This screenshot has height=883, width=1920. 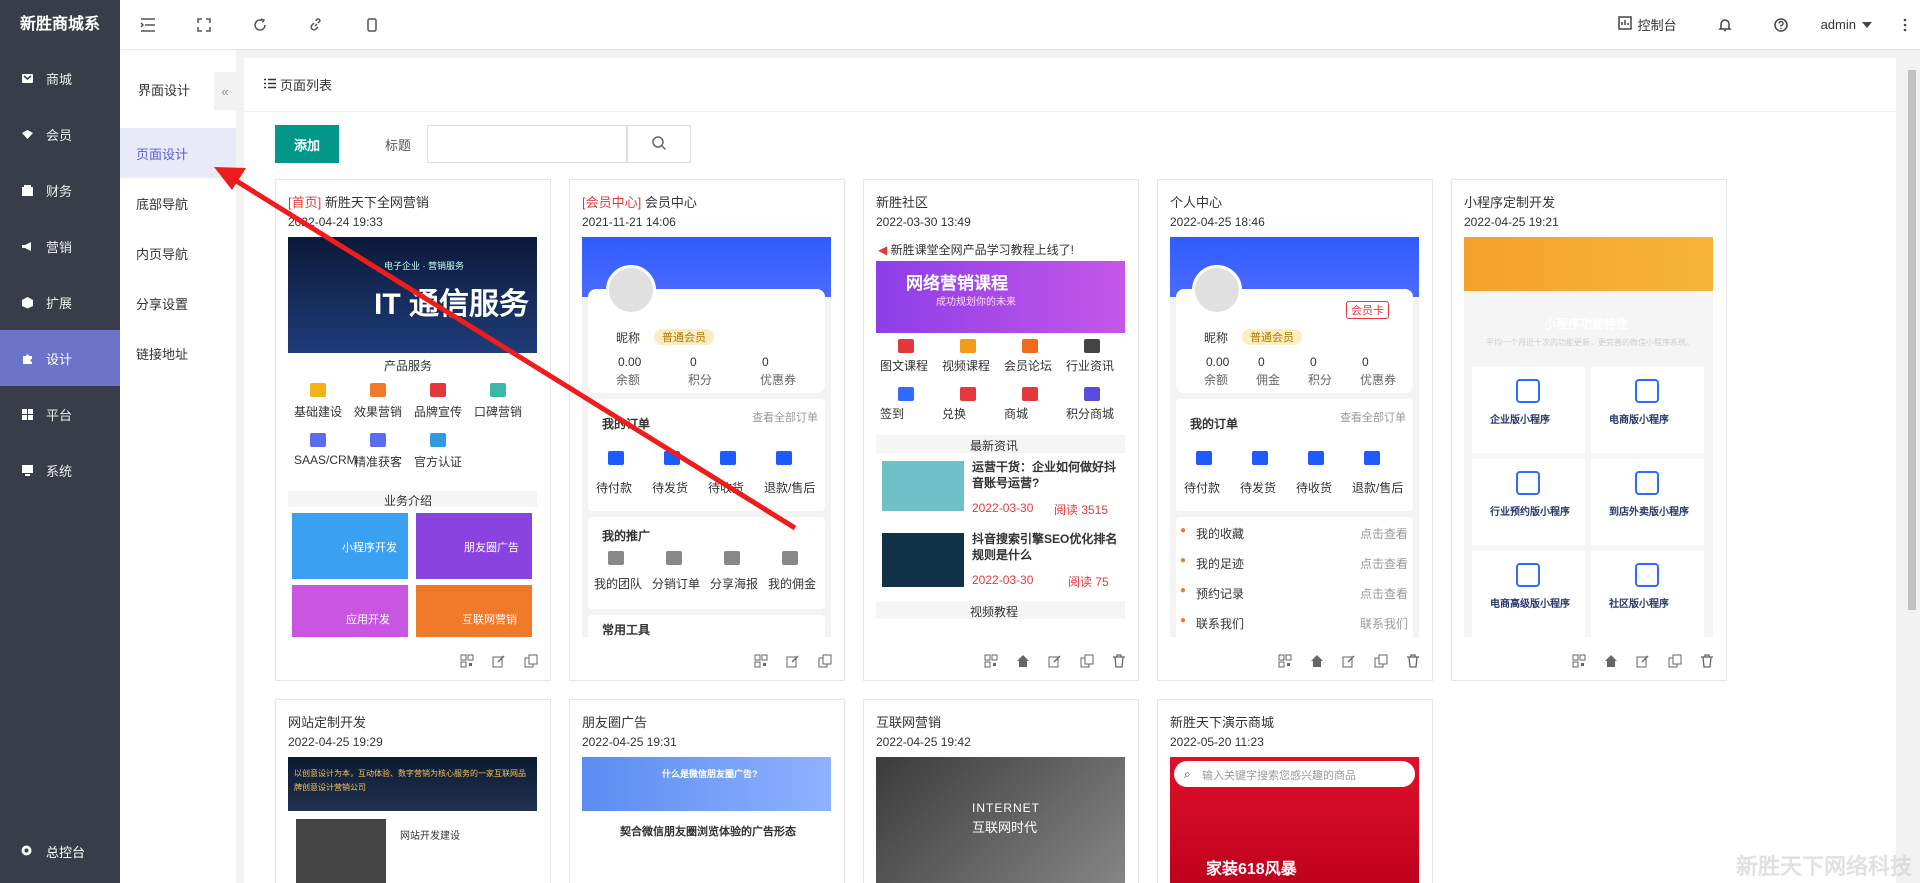 What do you see at coordinates (902, 202) in the screenshot?
I see `card-title: 新胜社区` at bounding box center [902, 202].